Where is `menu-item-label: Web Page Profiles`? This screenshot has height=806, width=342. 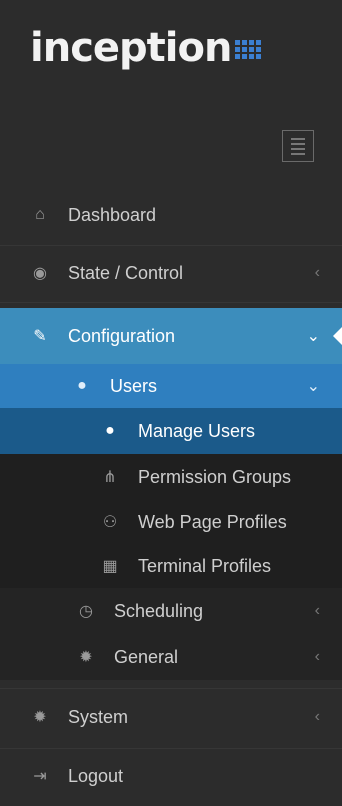 menu-item-label: Web Page Profiles is located at coordinates (212, 521).